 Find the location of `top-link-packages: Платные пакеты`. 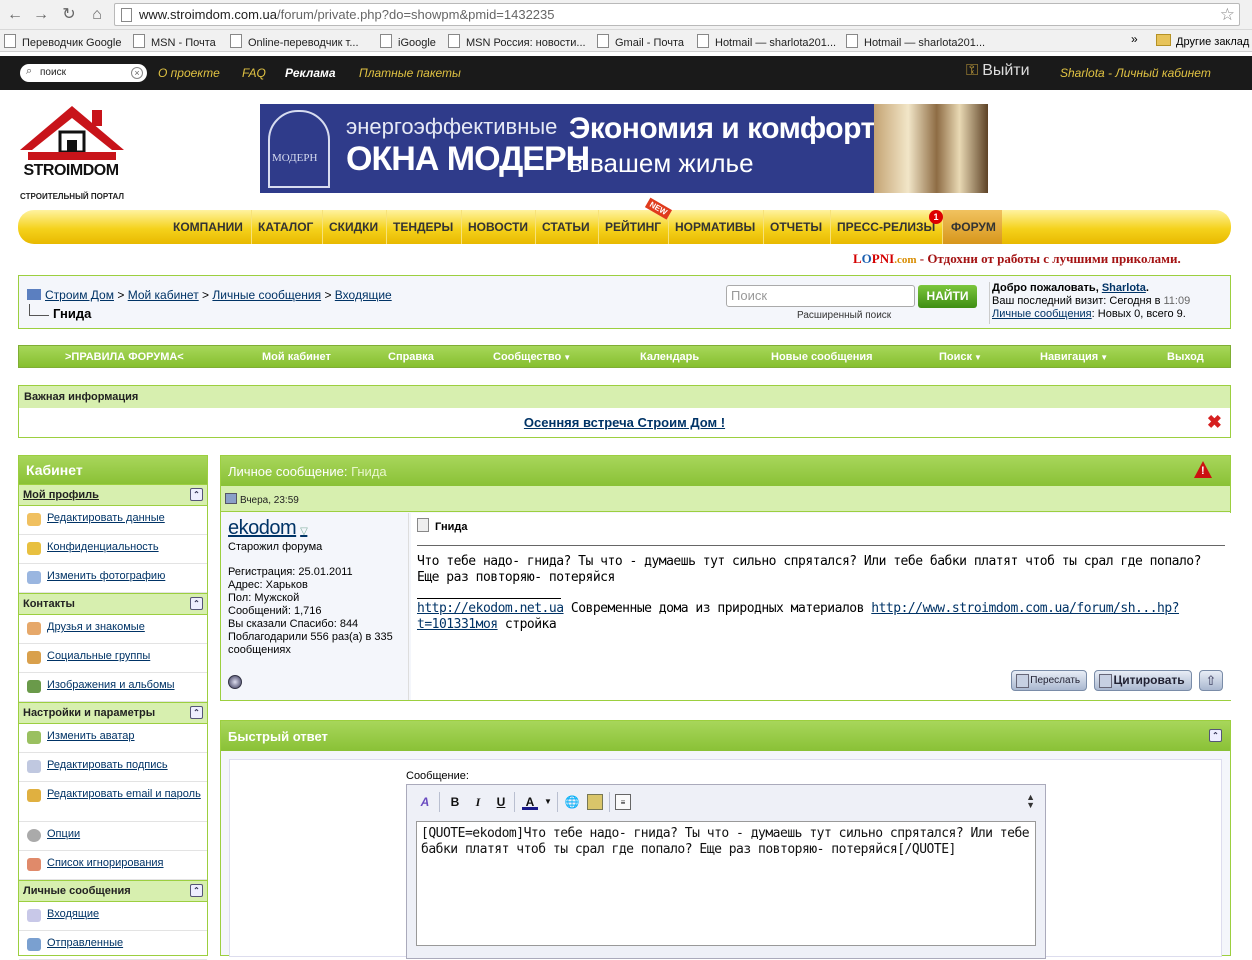

top-link-packages: Платные пакеты is located at coordinates (410, 73).